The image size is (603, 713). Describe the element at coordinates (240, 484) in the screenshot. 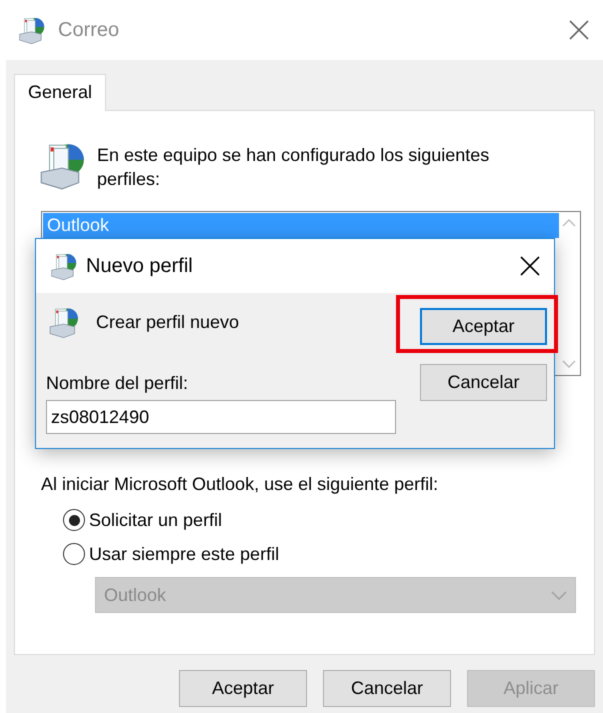

I see `startup-label: Al iniciar Microsoft Outlook, use el siguiente perfil:` at that location.